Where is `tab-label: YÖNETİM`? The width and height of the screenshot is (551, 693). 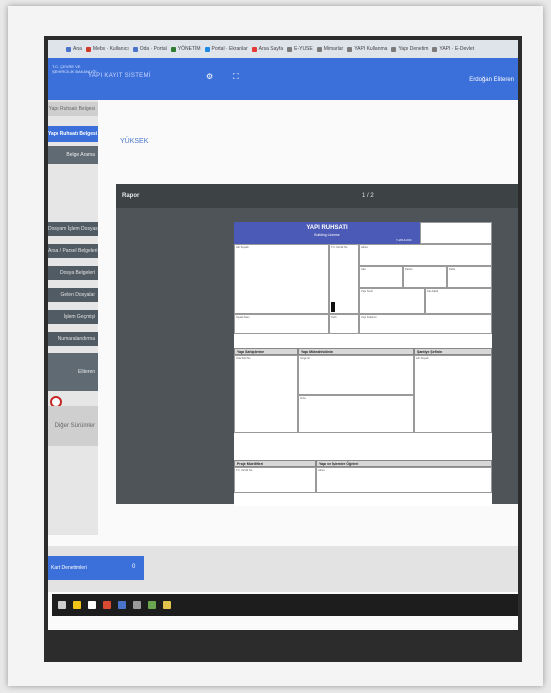
tab-label: YÖNETİM is located at coordinates (189, 49).